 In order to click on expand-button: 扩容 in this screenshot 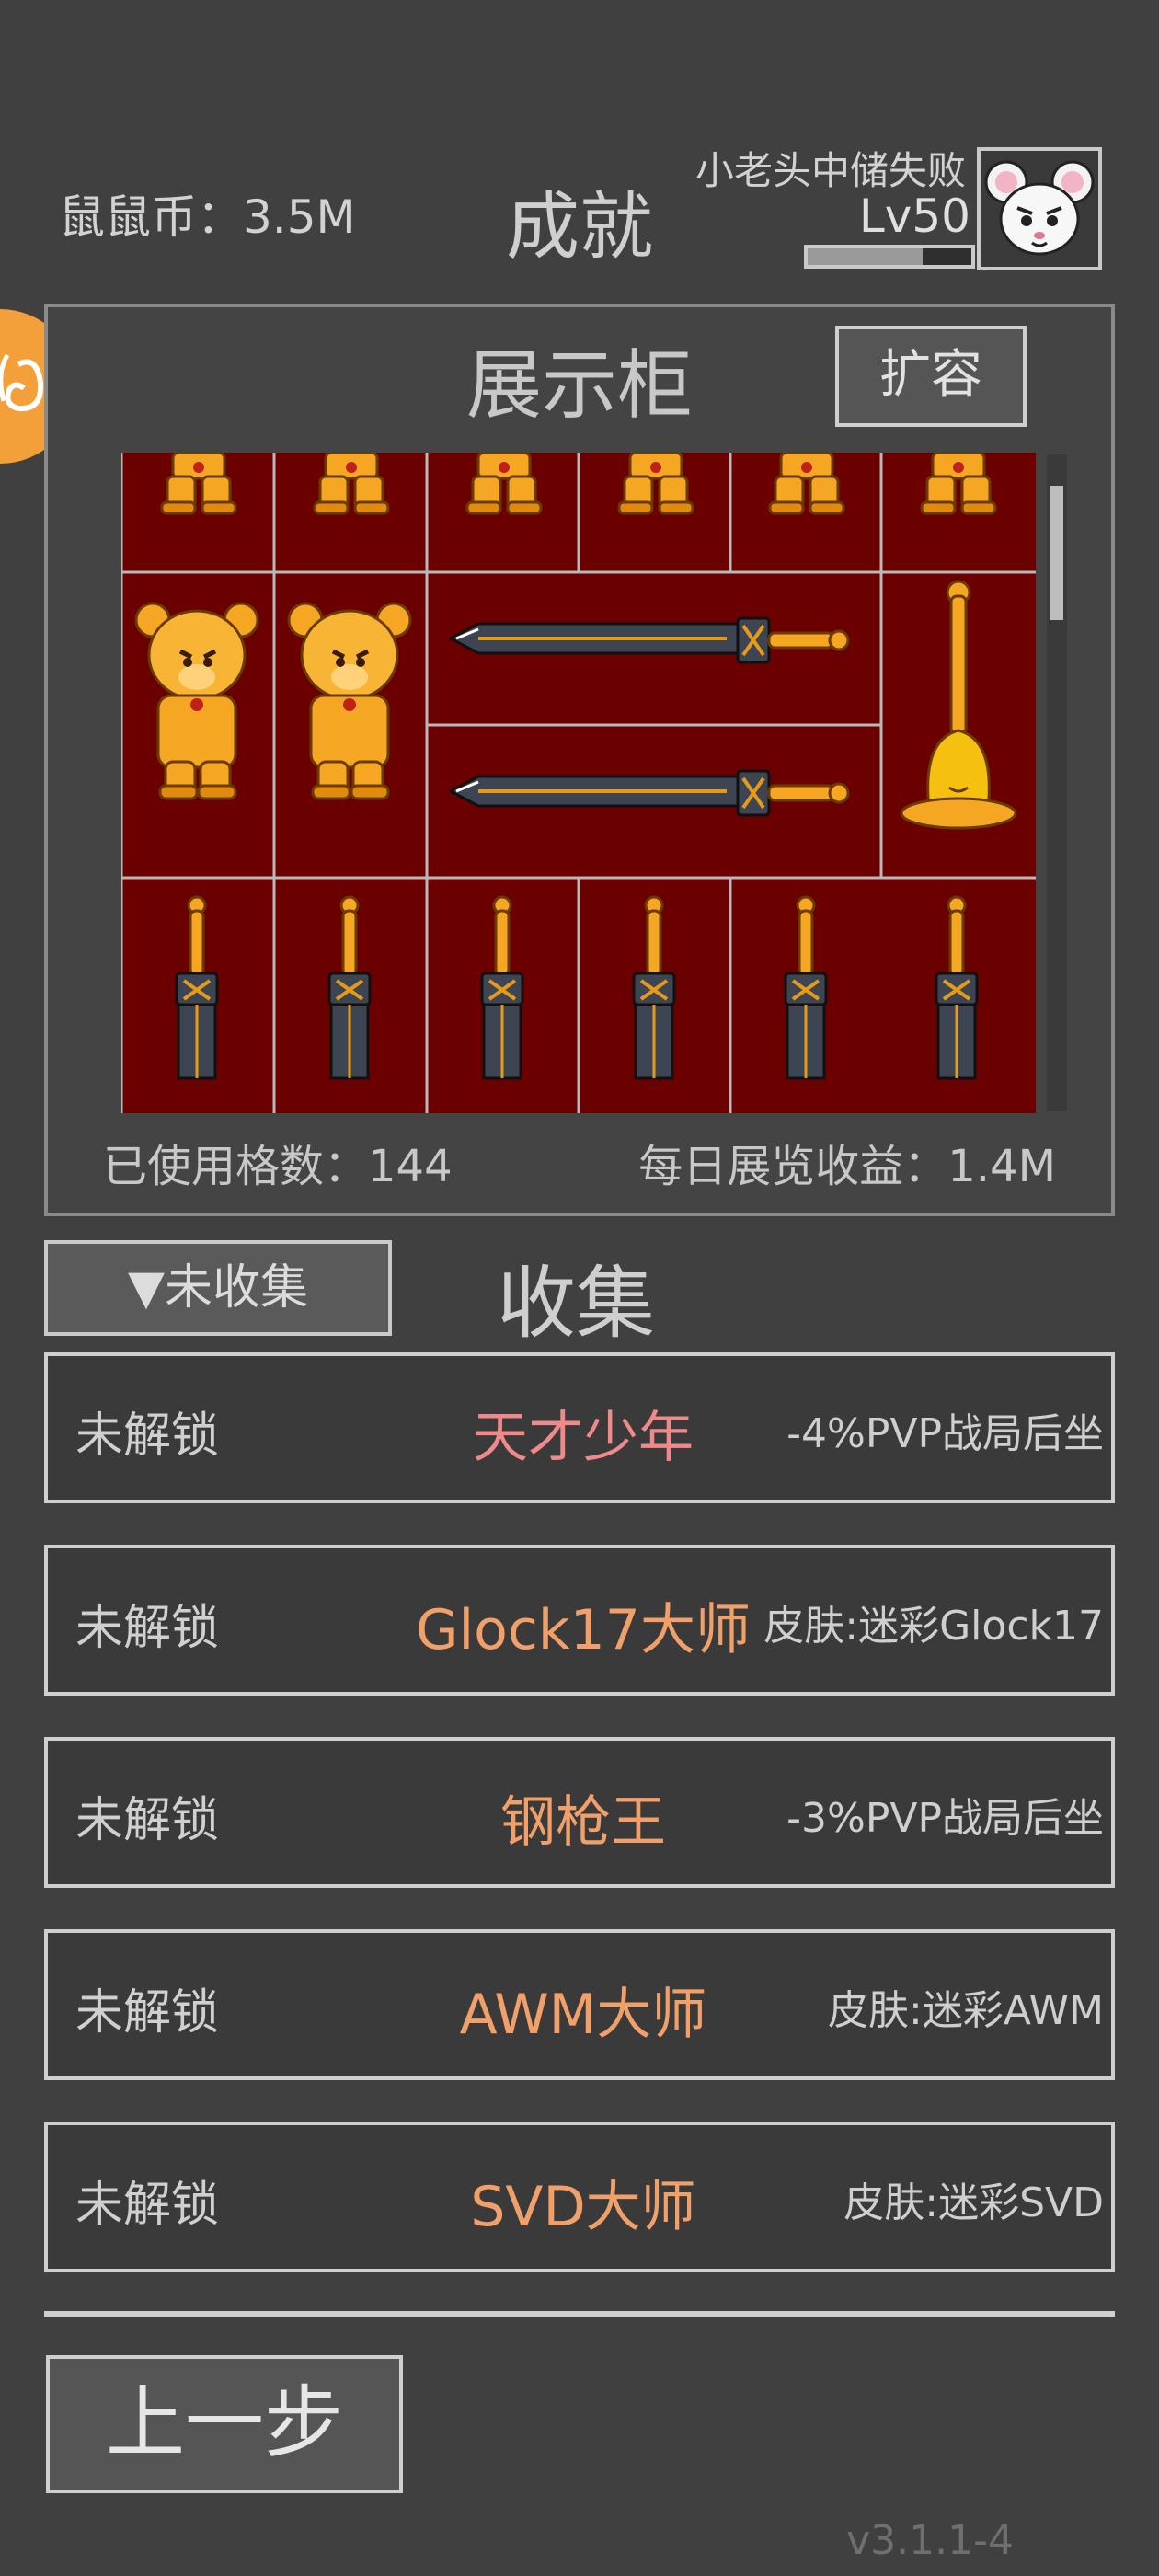, I will do `click(931, 376)`.